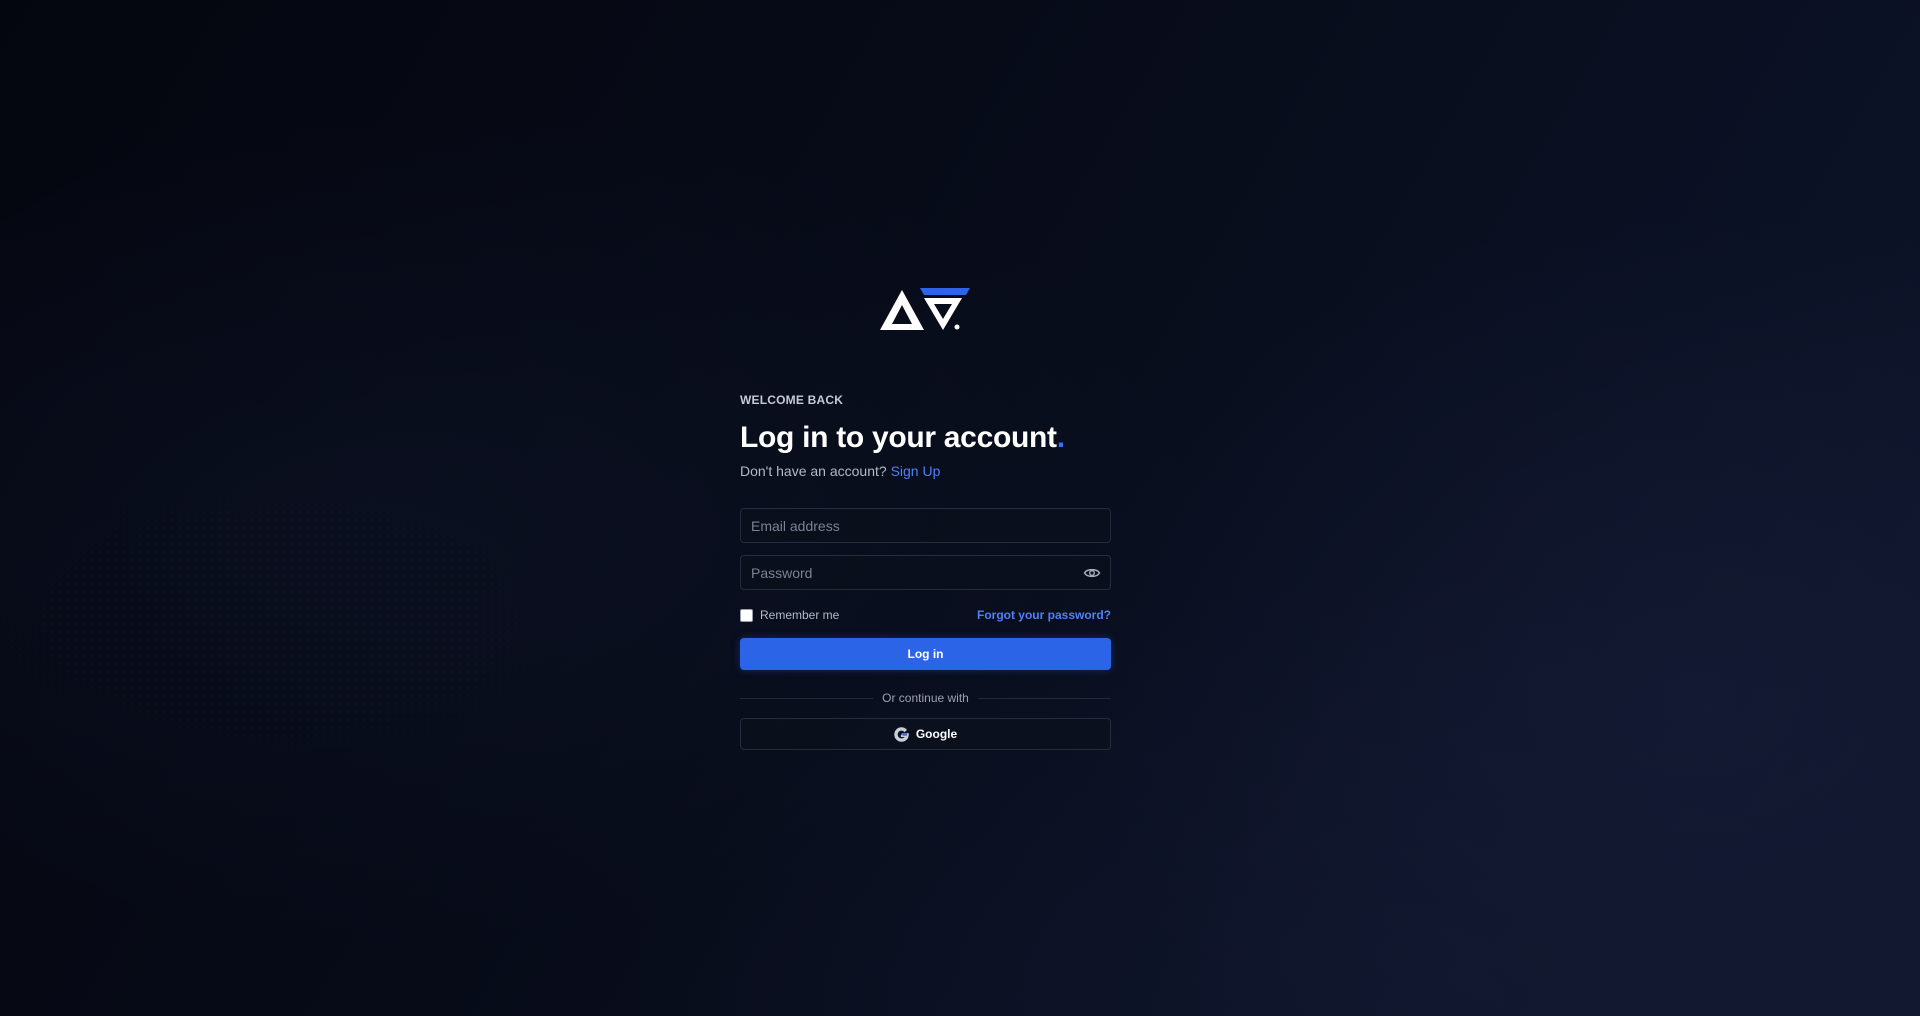 The height and width of the screenshot is (1016, 1920). I want to click on eye-icon, so click(1092, 573).